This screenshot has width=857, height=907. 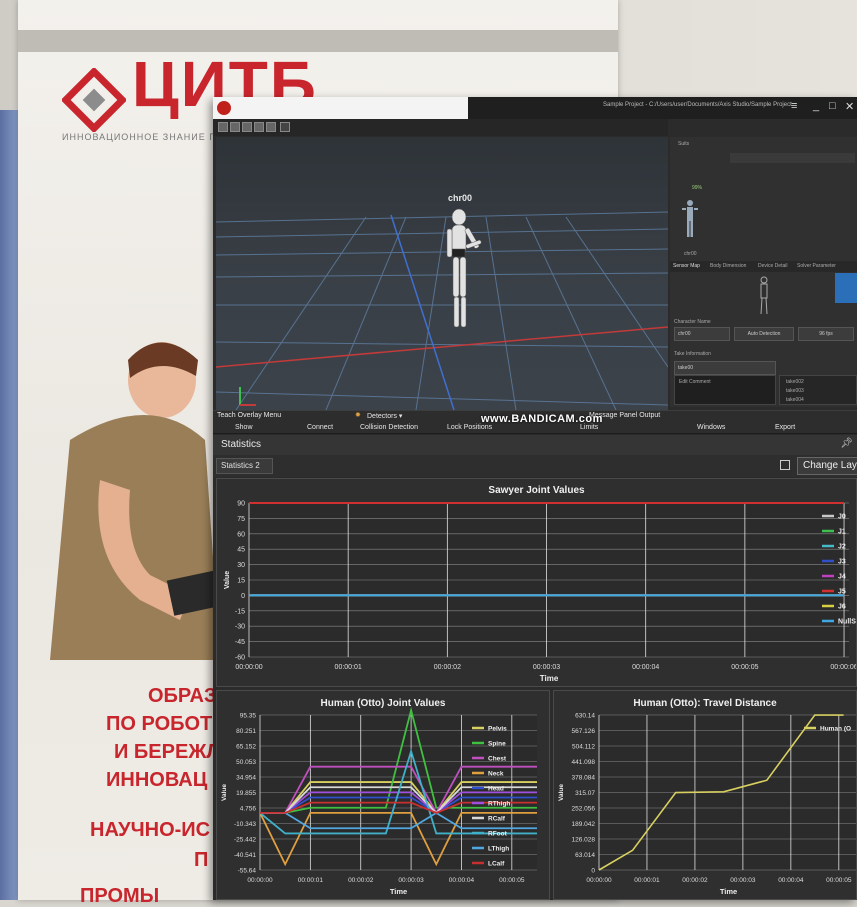 I want to click on y-tick-label: 50.053, so click(x=246, y=762).